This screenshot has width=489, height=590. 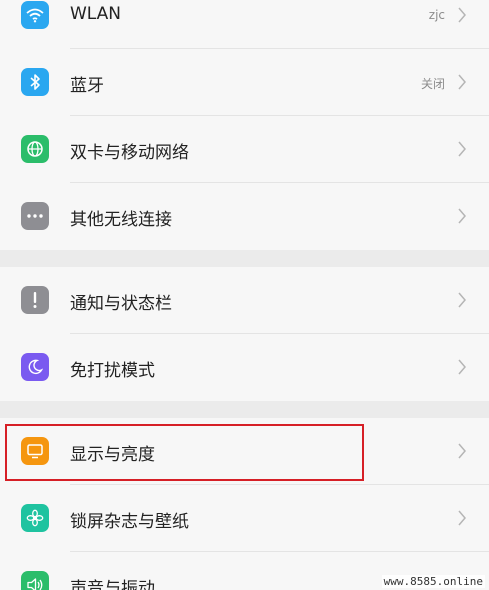 What do you see at coordinates (87, 86) in the screenshot?
I see `settings-item-label: 蓝牙` at bounding box center [87, 86].